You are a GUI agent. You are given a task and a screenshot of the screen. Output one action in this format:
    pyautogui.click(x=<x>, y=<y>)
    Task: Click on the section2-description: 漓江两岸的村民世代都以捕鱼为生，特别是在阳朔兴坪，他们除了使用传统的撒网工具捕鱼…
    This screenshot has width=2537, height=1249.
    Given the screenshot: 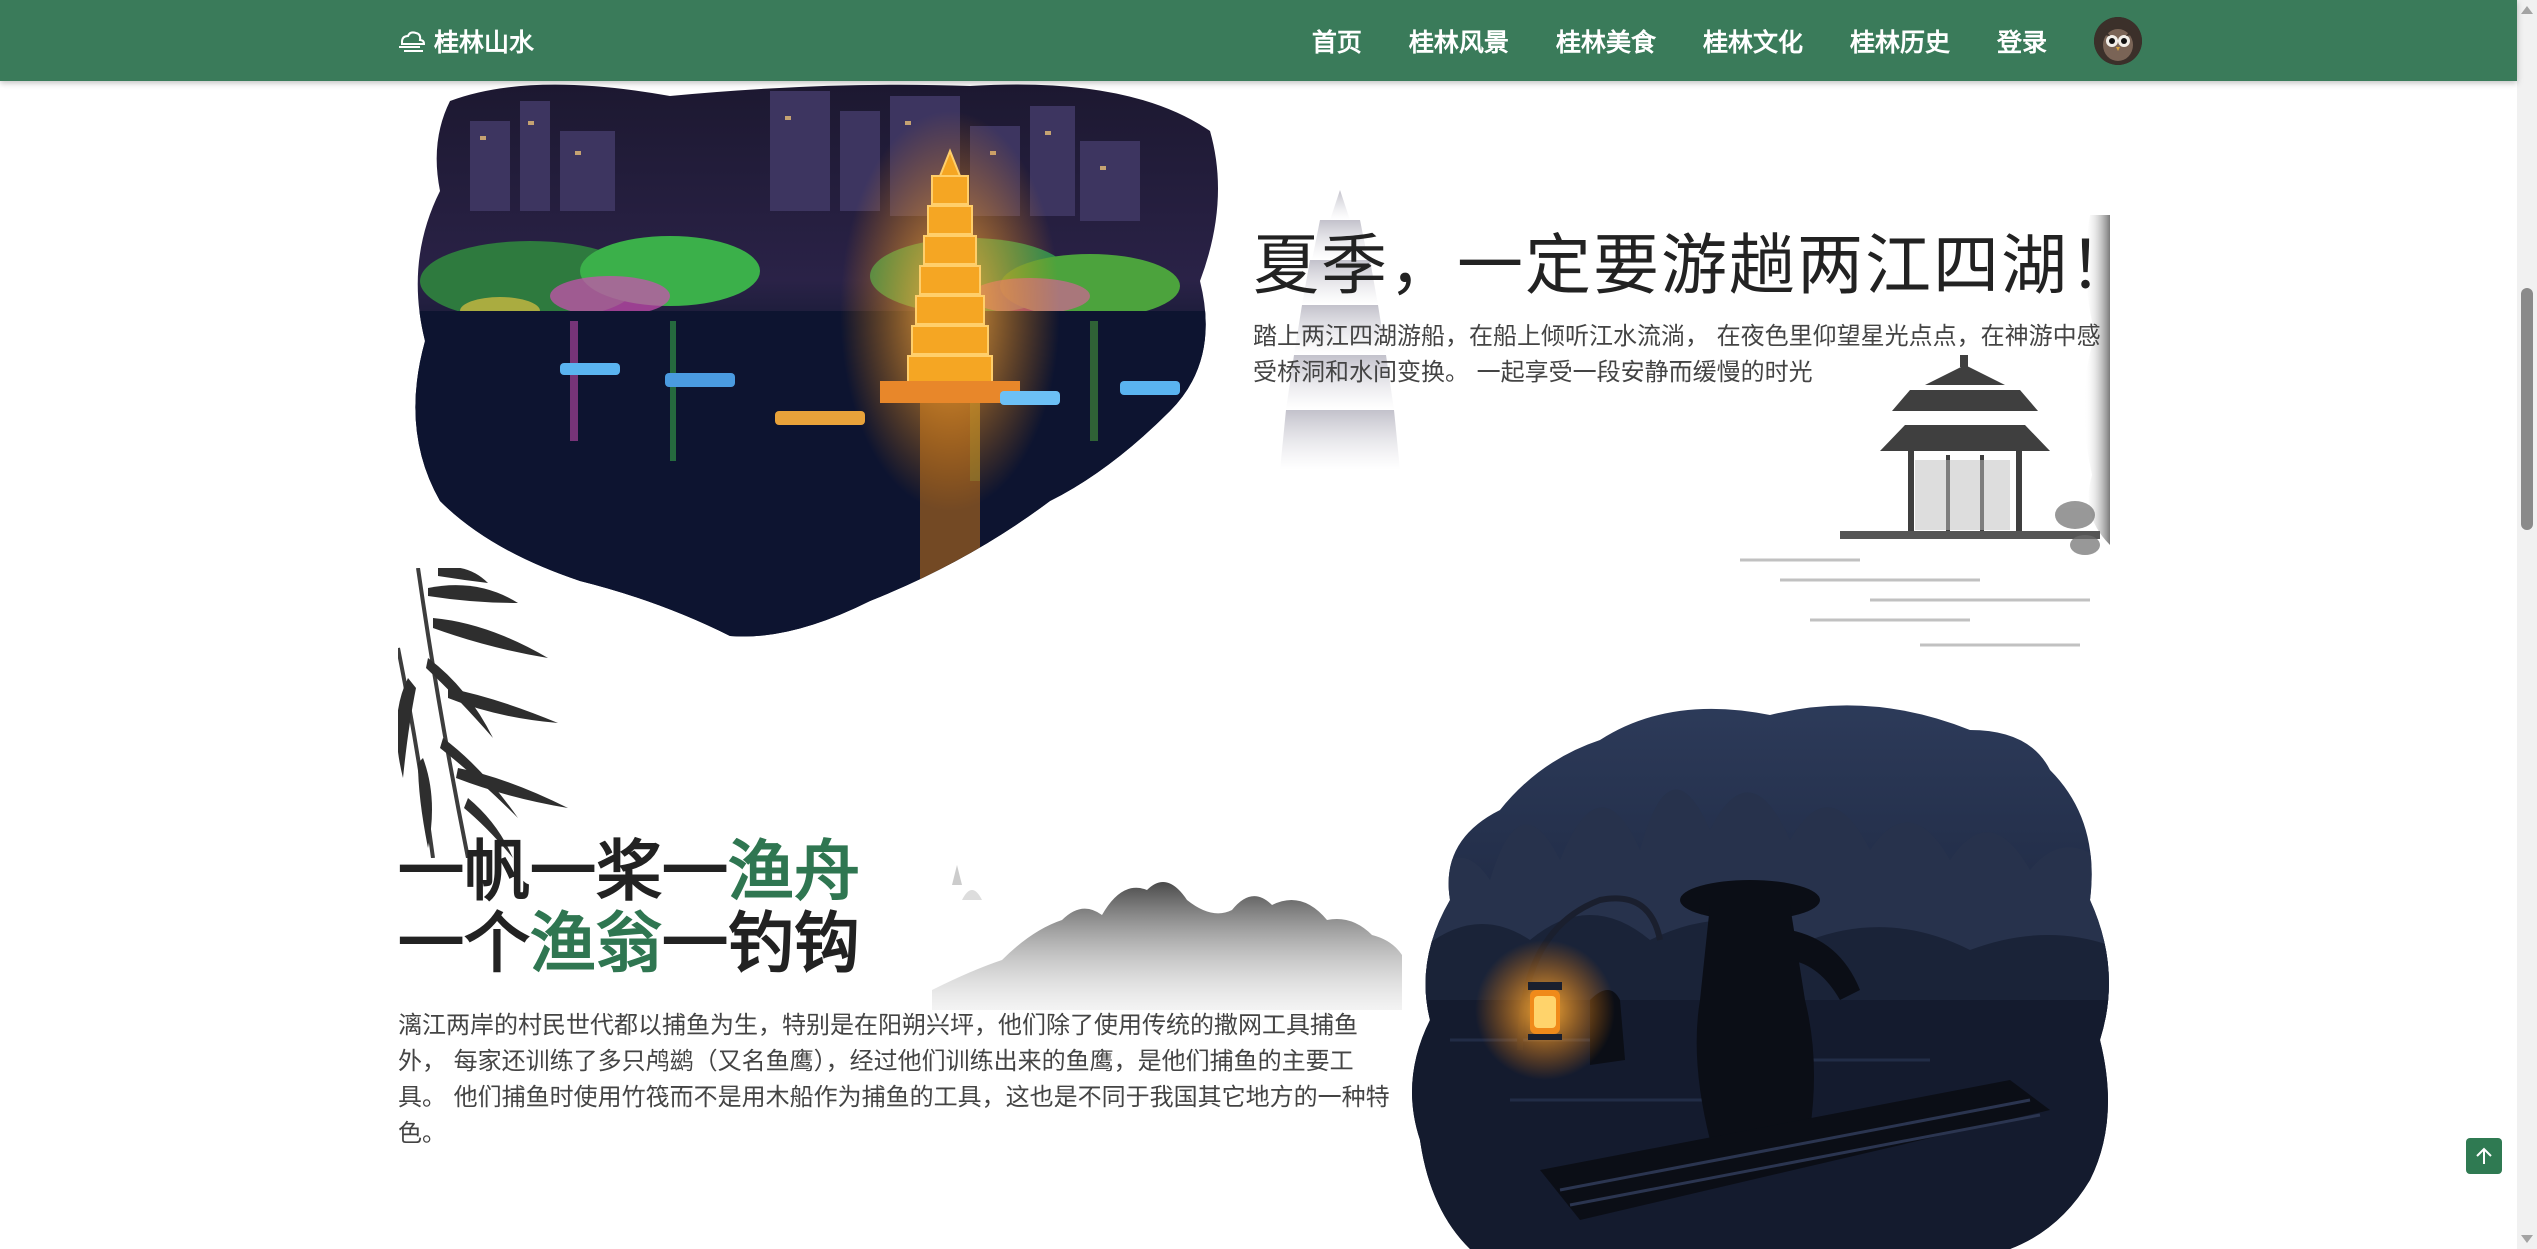 What is the action you would take?
    pyautogui.click(x=894, y=1079)
    